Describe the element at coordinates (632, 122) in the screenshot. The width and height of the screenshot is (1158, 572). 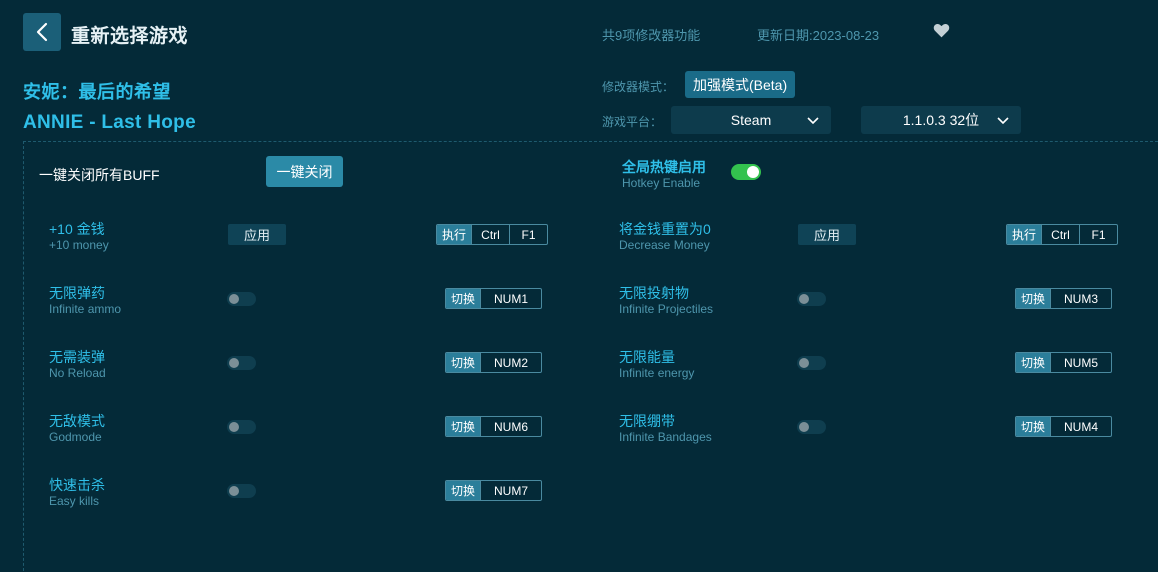
I see `platform-label: 游戏平台：` at that location.